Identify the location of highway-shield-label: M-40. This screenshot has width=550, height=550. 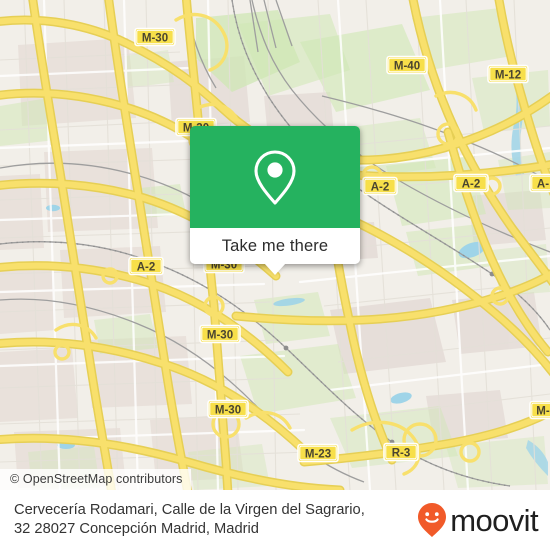
(407, 66).